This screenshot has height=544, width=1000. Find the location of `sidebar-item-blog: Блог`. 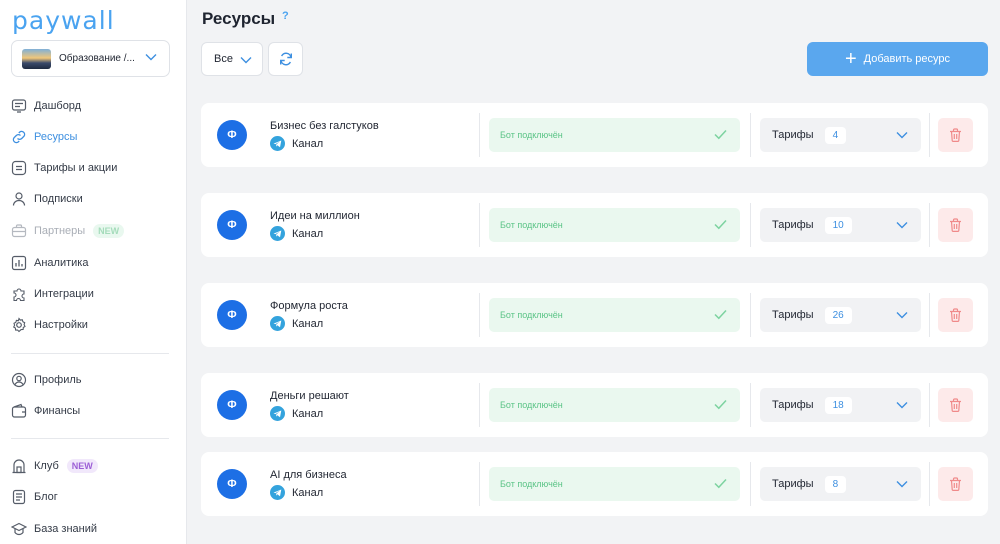

sidebar-item-blog: Блог is located at coordinates (93, 497).